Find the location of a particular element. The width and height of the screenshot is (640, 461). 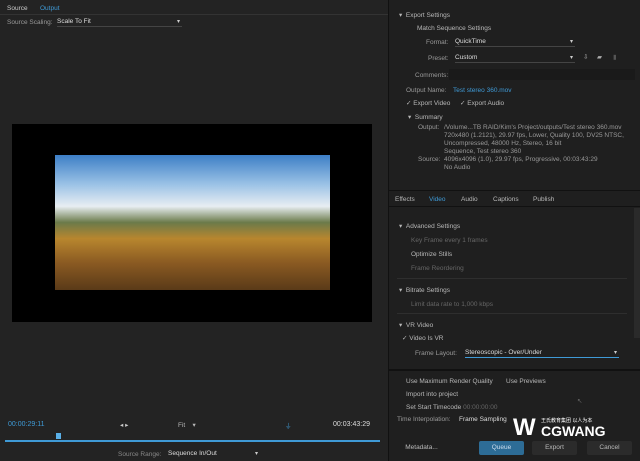

optimize-stills-checkbox: Optimize Stills is located at coordinates (427, 254).